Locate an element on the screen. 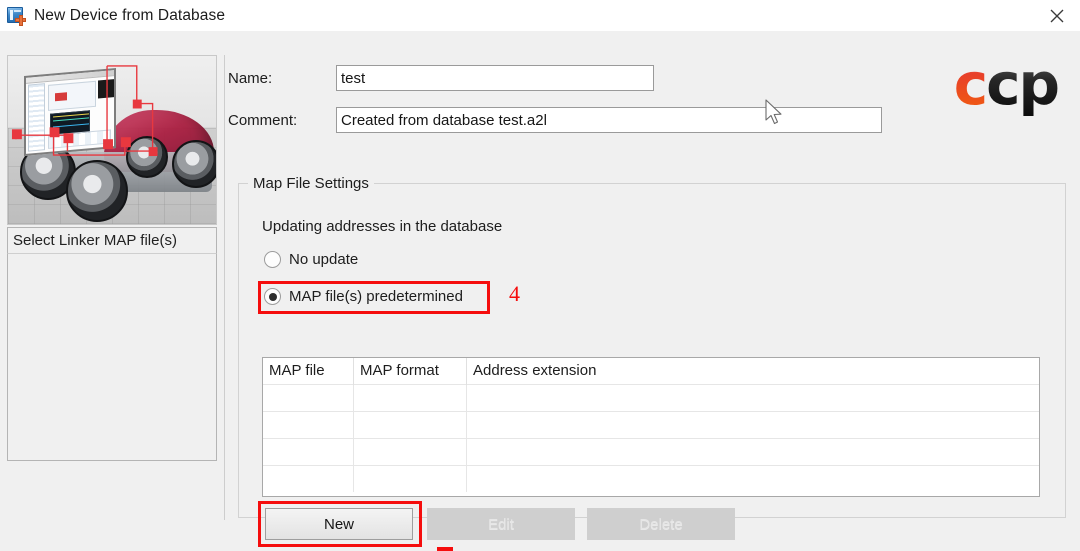  logo-part-dark: cp is located at coordinates (1023, 84).